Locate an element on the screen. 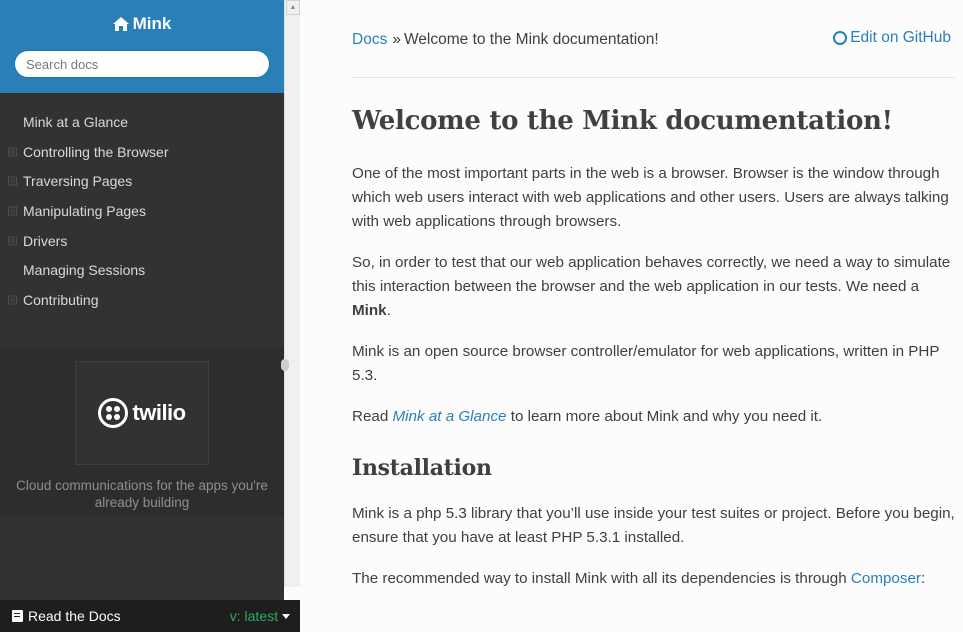 This screenshot has height=632, width=963. page-title: Welcome to the Mink documentation! is located at coordinates (622, 121).